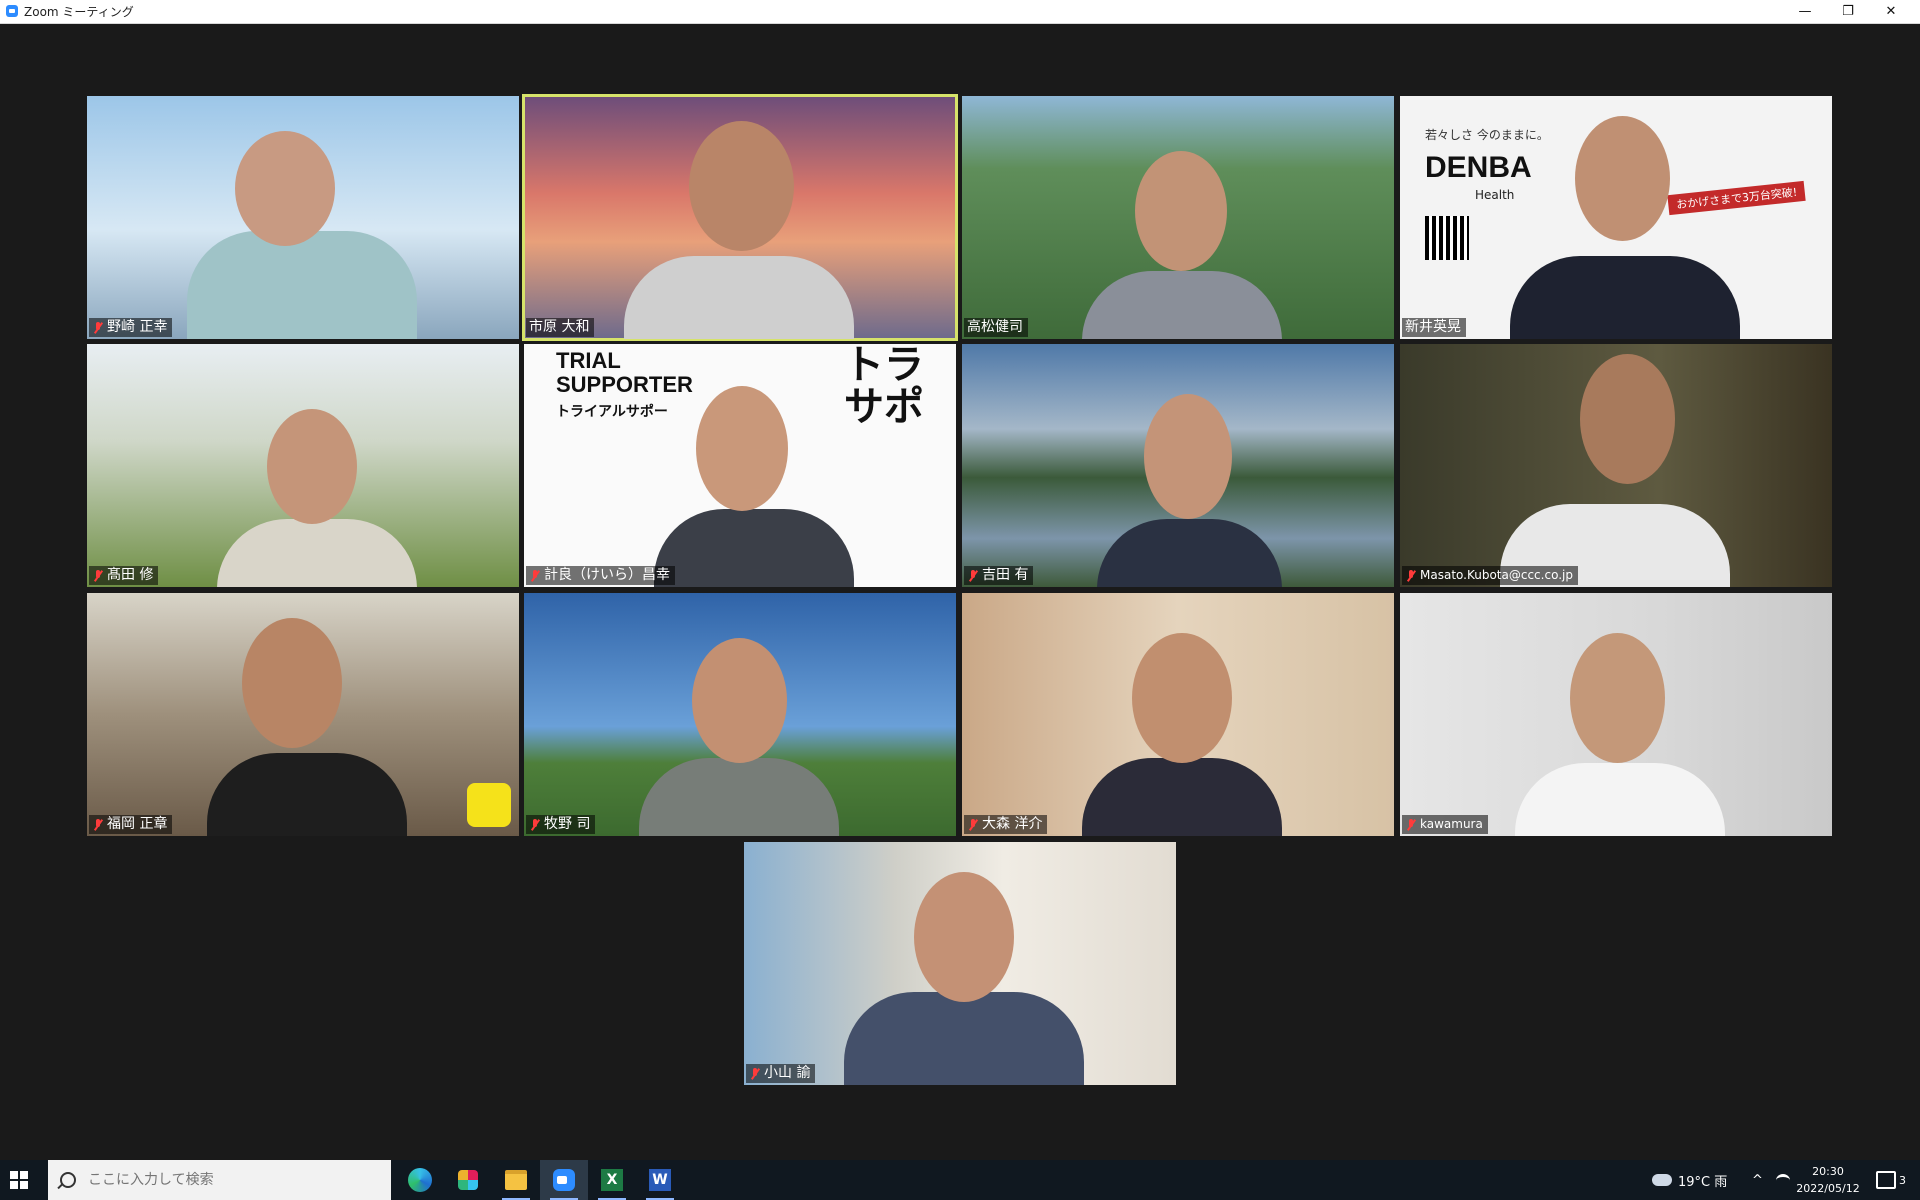  Describe the element at coordinates (995, 327) in the screenshot. I see `participant-name: 高松健司` at that location.